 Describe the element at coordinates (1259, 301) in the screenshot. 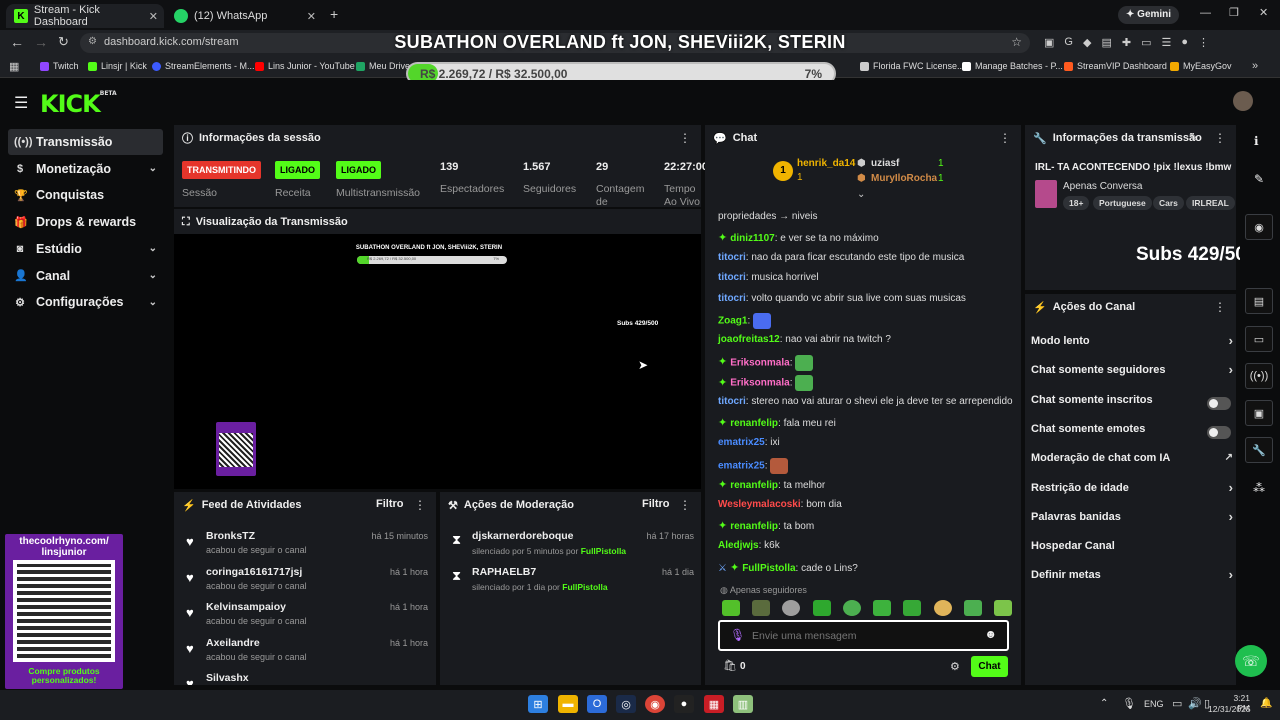

I see `document-tool-button: ▤` at that location.